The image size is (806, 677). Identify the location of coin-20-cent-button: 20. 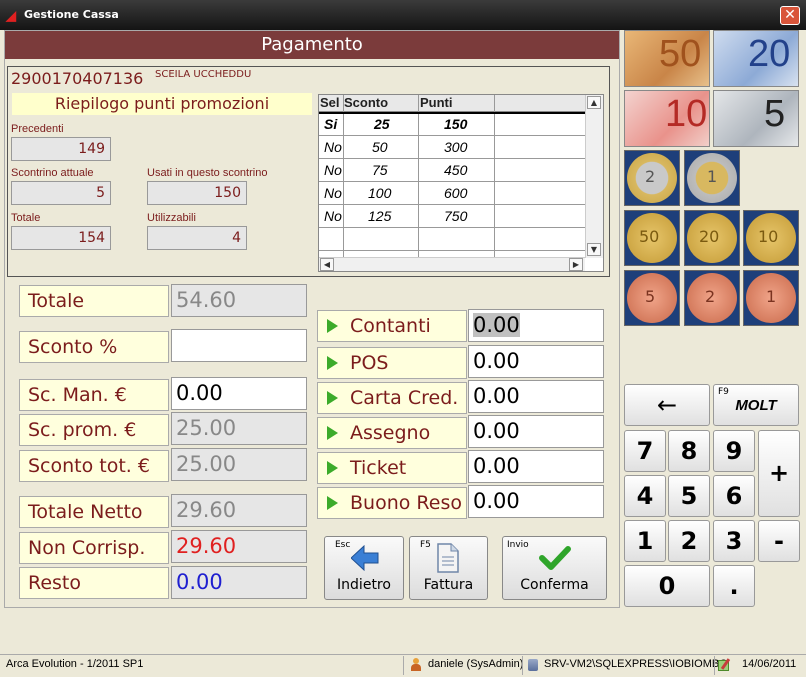
(712, 238).